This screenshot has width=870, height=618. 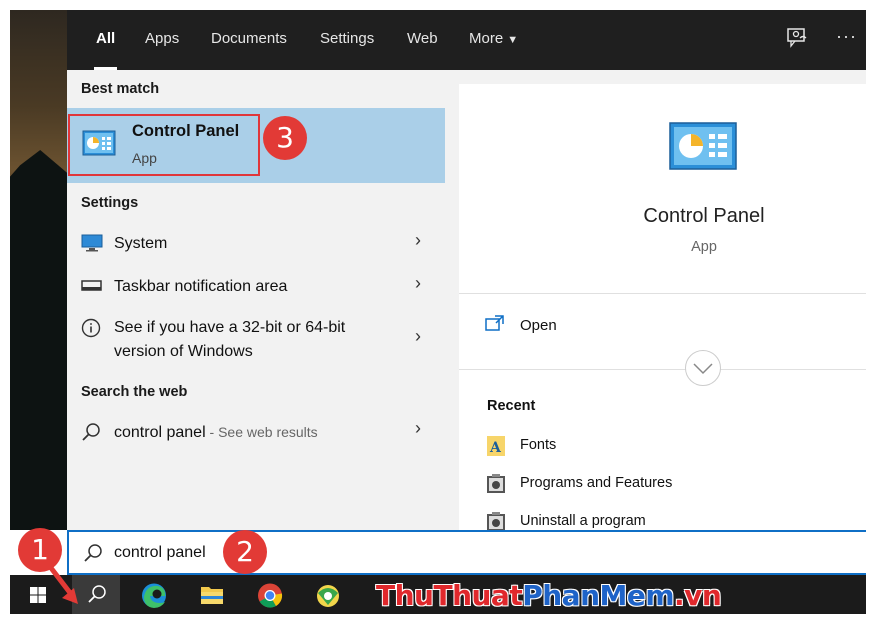 I want to click on settings-item-label-line2: version of Windows, so click(x=183, y=351).